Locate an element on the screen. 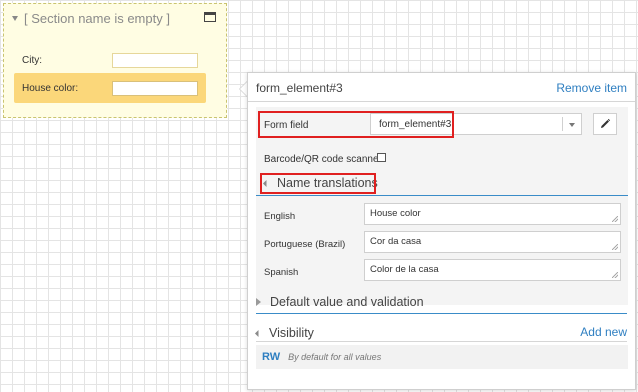  expanded-triangle-icon is located at coordinates (258, 333).